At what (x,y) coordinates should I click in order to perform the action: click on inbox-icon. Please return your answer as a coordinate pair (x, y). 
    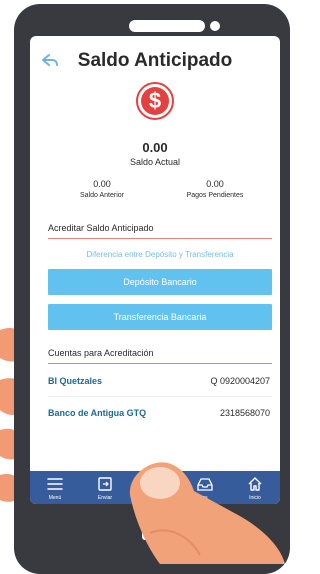
    Looking at the image, I should click on (205, 484).